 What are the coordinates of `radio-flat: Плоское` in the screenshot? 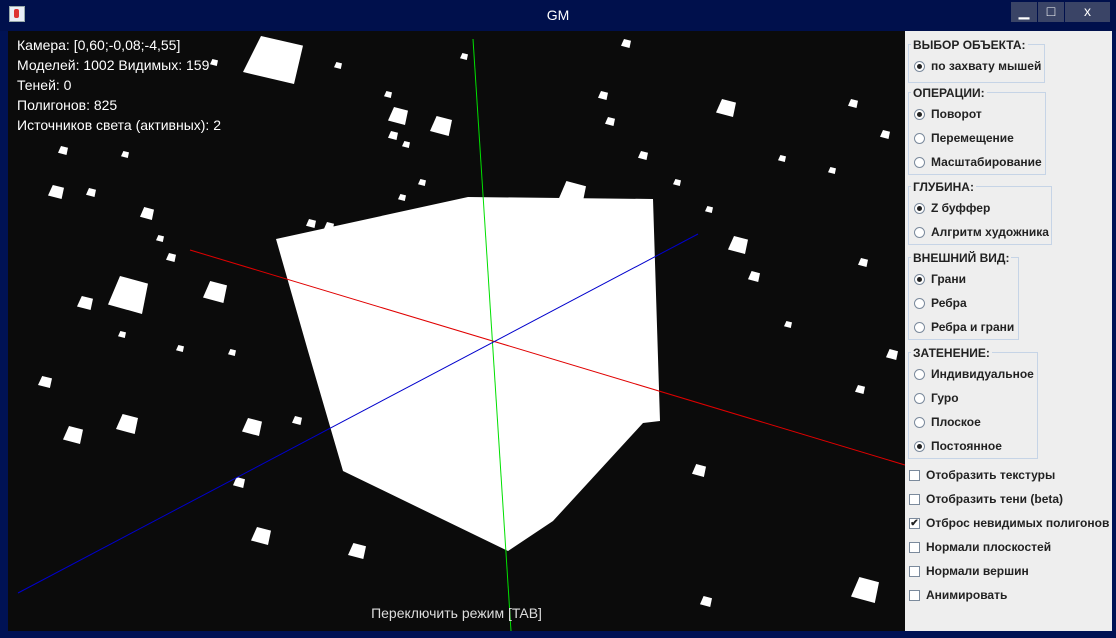 It's located at (947, 422).